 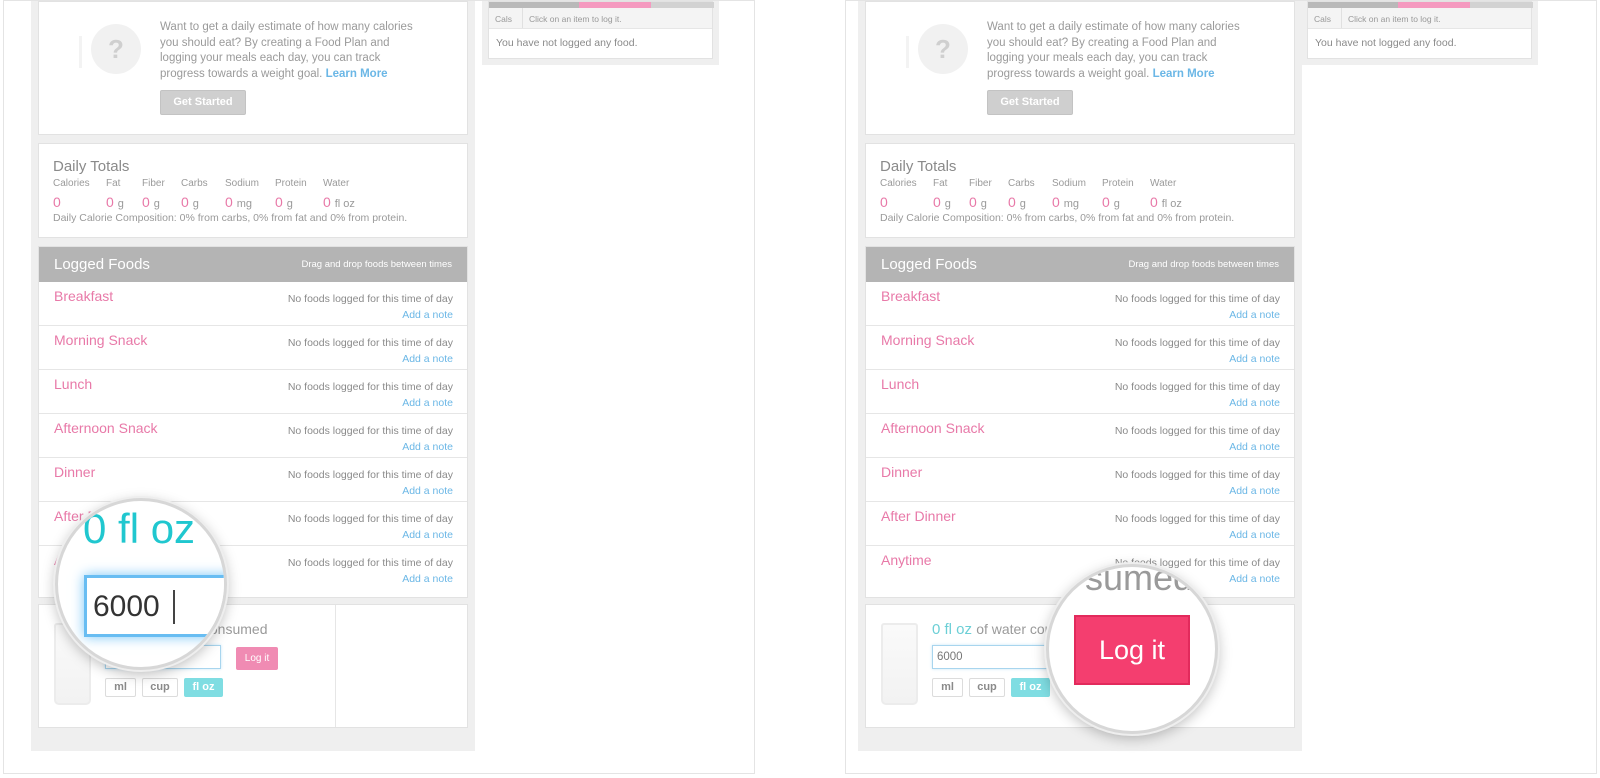 What do you see at coordinates (906, 560) in the screenshot?
I see `meal-name: Anytime` at bounding box center [906, 560].